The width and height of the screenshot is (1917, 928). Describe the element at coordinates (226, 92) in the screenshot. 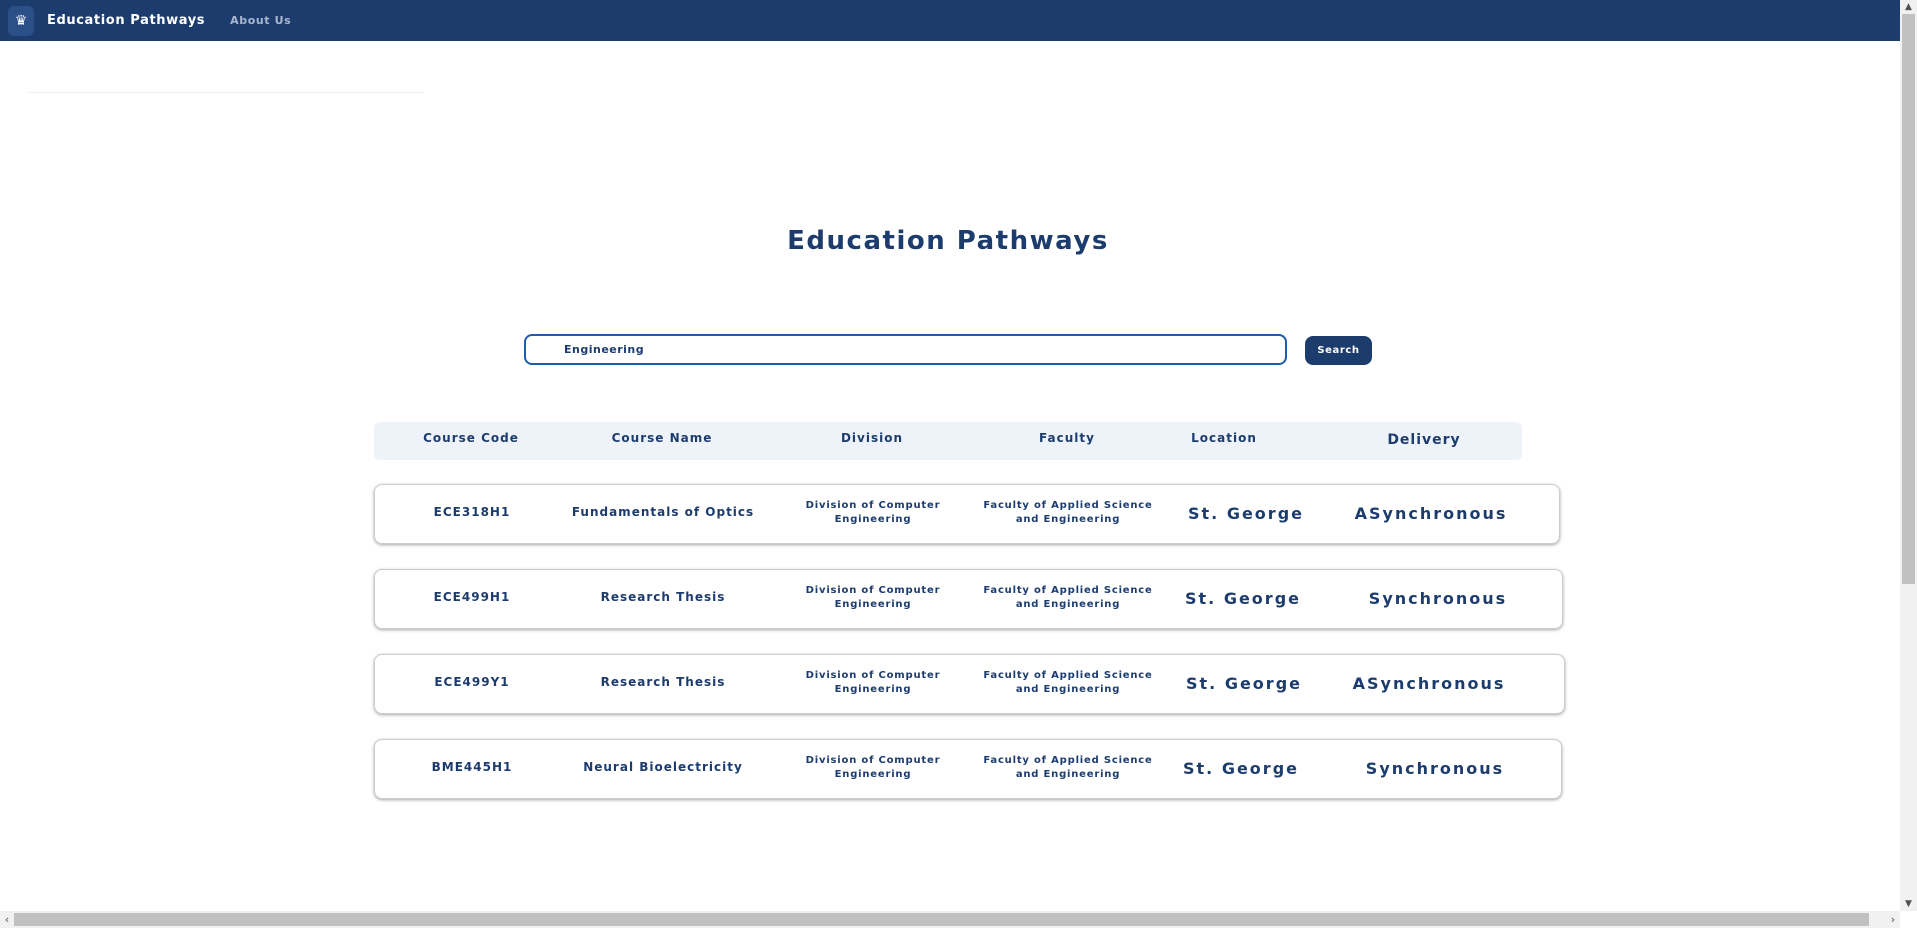

I see `divider` at that location.